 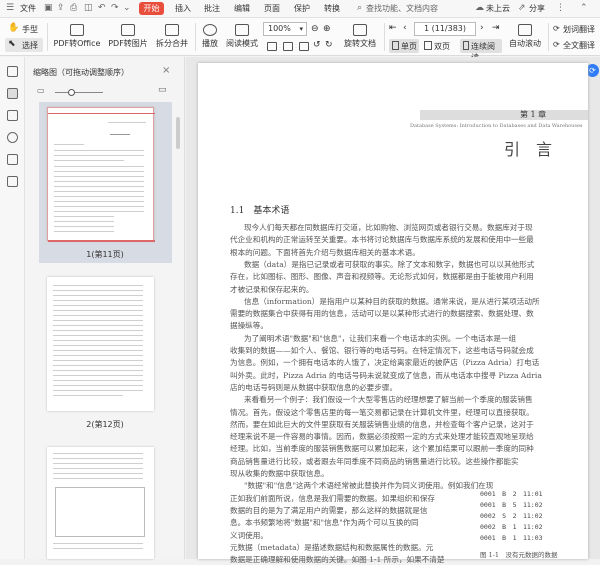 I want to click on select-label: 选择, so click(x=30, y=45).